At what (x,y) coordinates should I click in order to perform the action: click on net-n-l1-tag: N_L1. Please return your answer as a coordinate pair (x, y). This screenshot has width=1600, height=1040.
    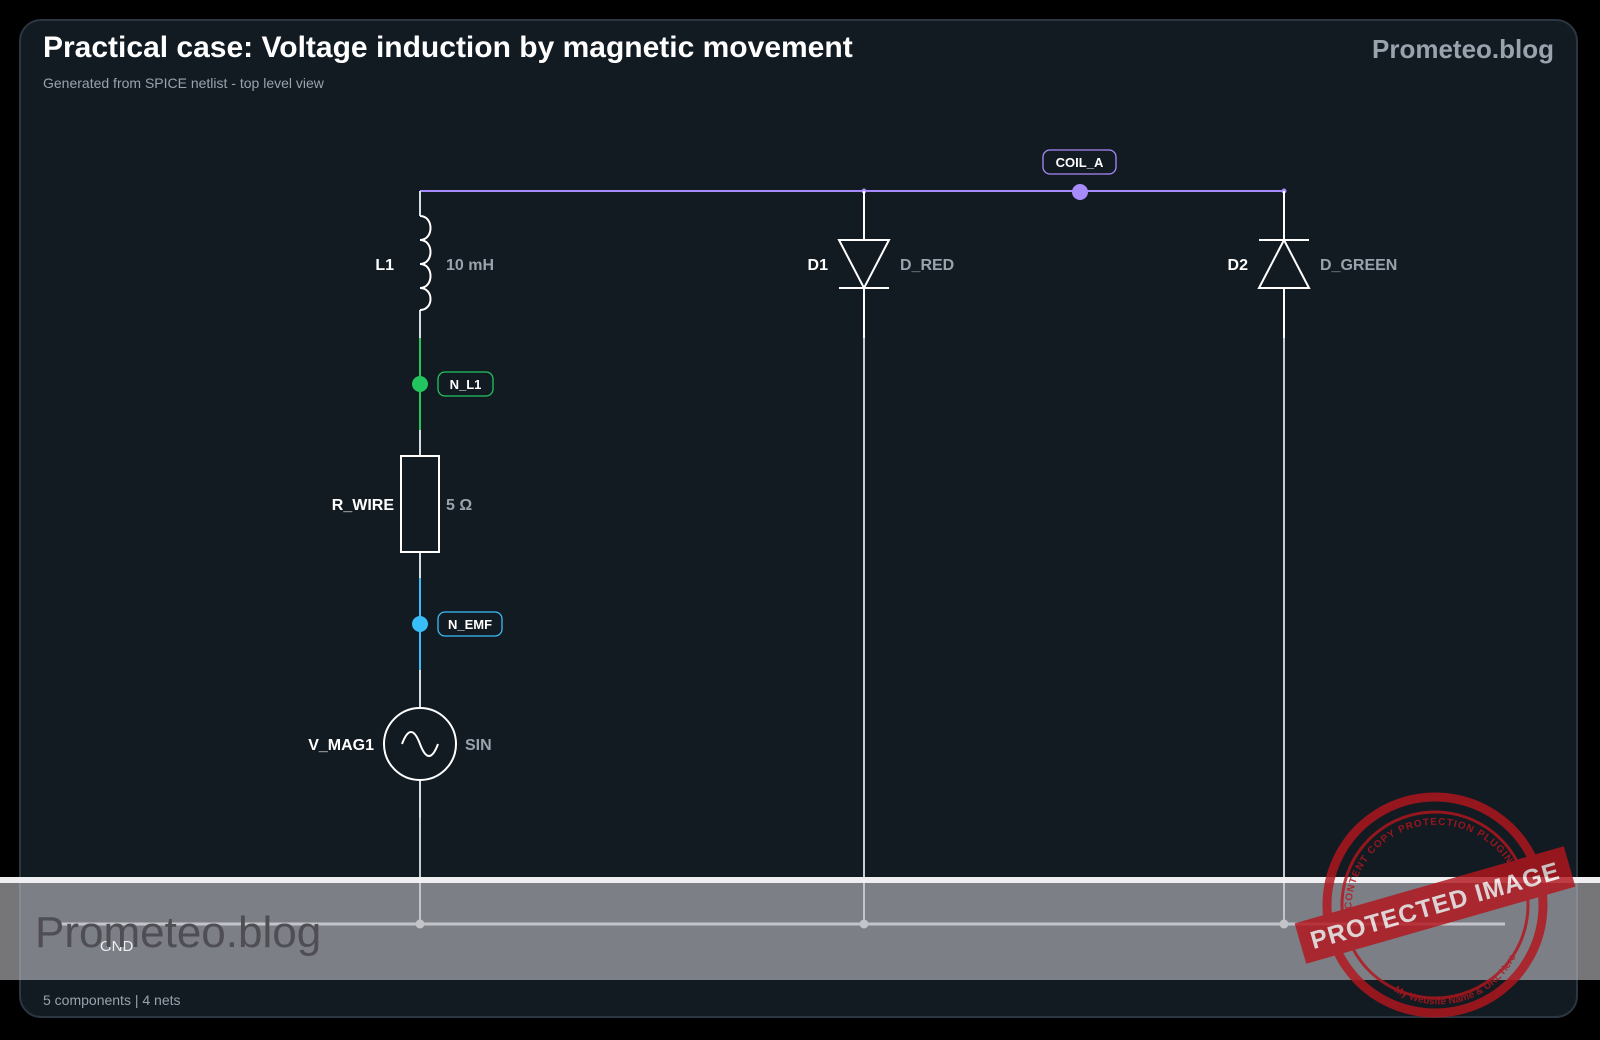
    Looking at the image, I should click on (465, 384).